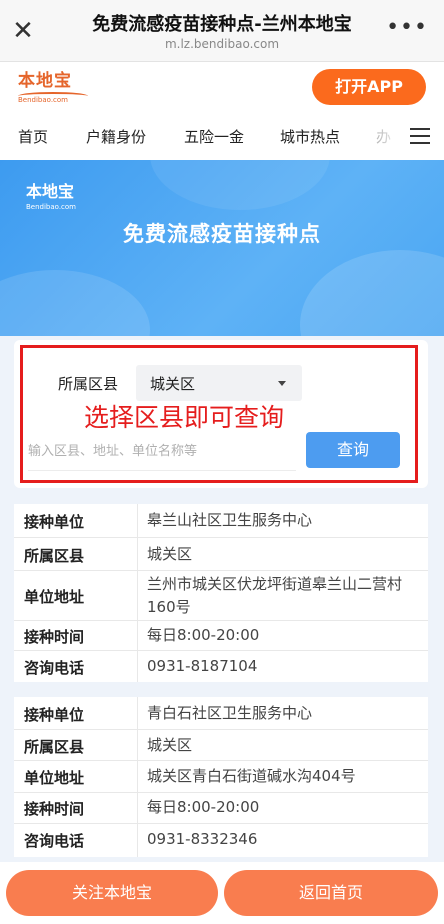 The image size is (444, 924). I want to click on logo-text: 本地宝, so click(45, 81).